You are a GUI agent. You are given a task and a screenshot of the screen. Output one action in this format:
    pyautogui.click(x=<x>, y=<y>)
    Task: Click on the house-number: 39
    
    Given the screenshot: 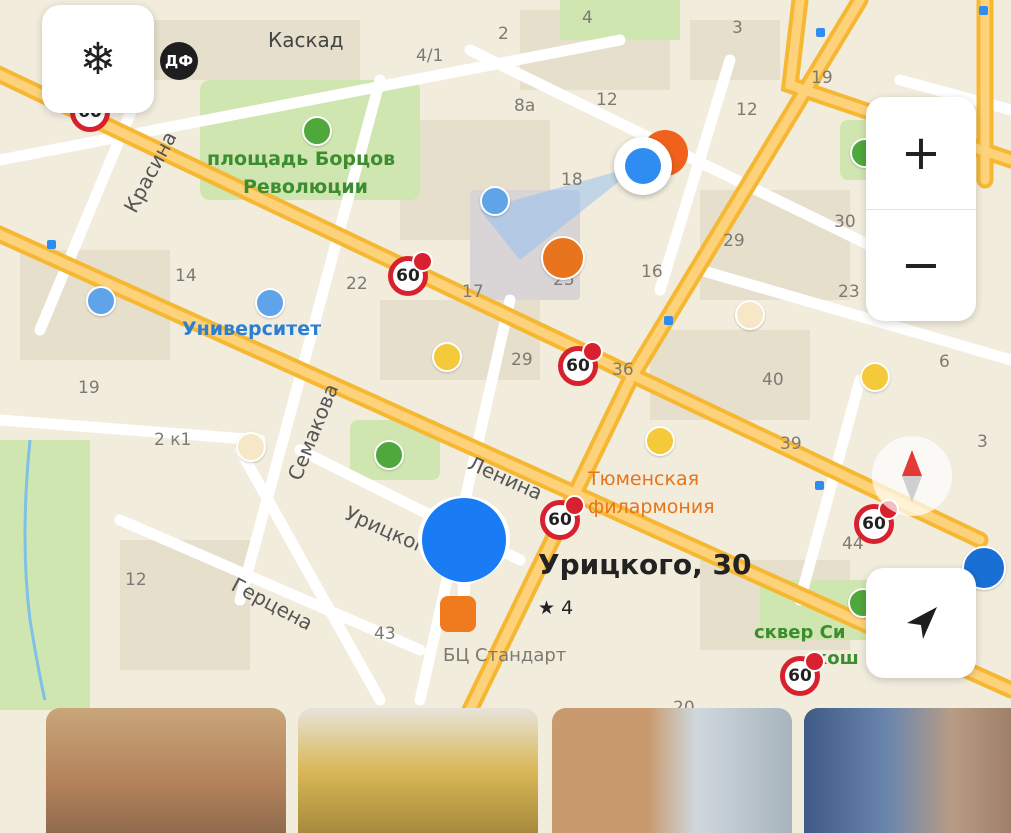 What is the action you would take?
    pyautogui.click(x=791, y=444)
    